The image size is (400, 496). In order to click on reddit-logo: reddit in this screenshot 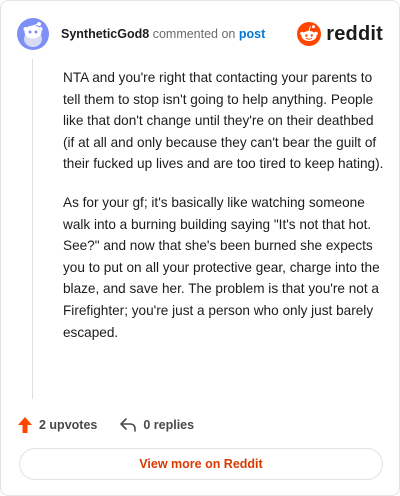, I will do `click(340, 34)`.